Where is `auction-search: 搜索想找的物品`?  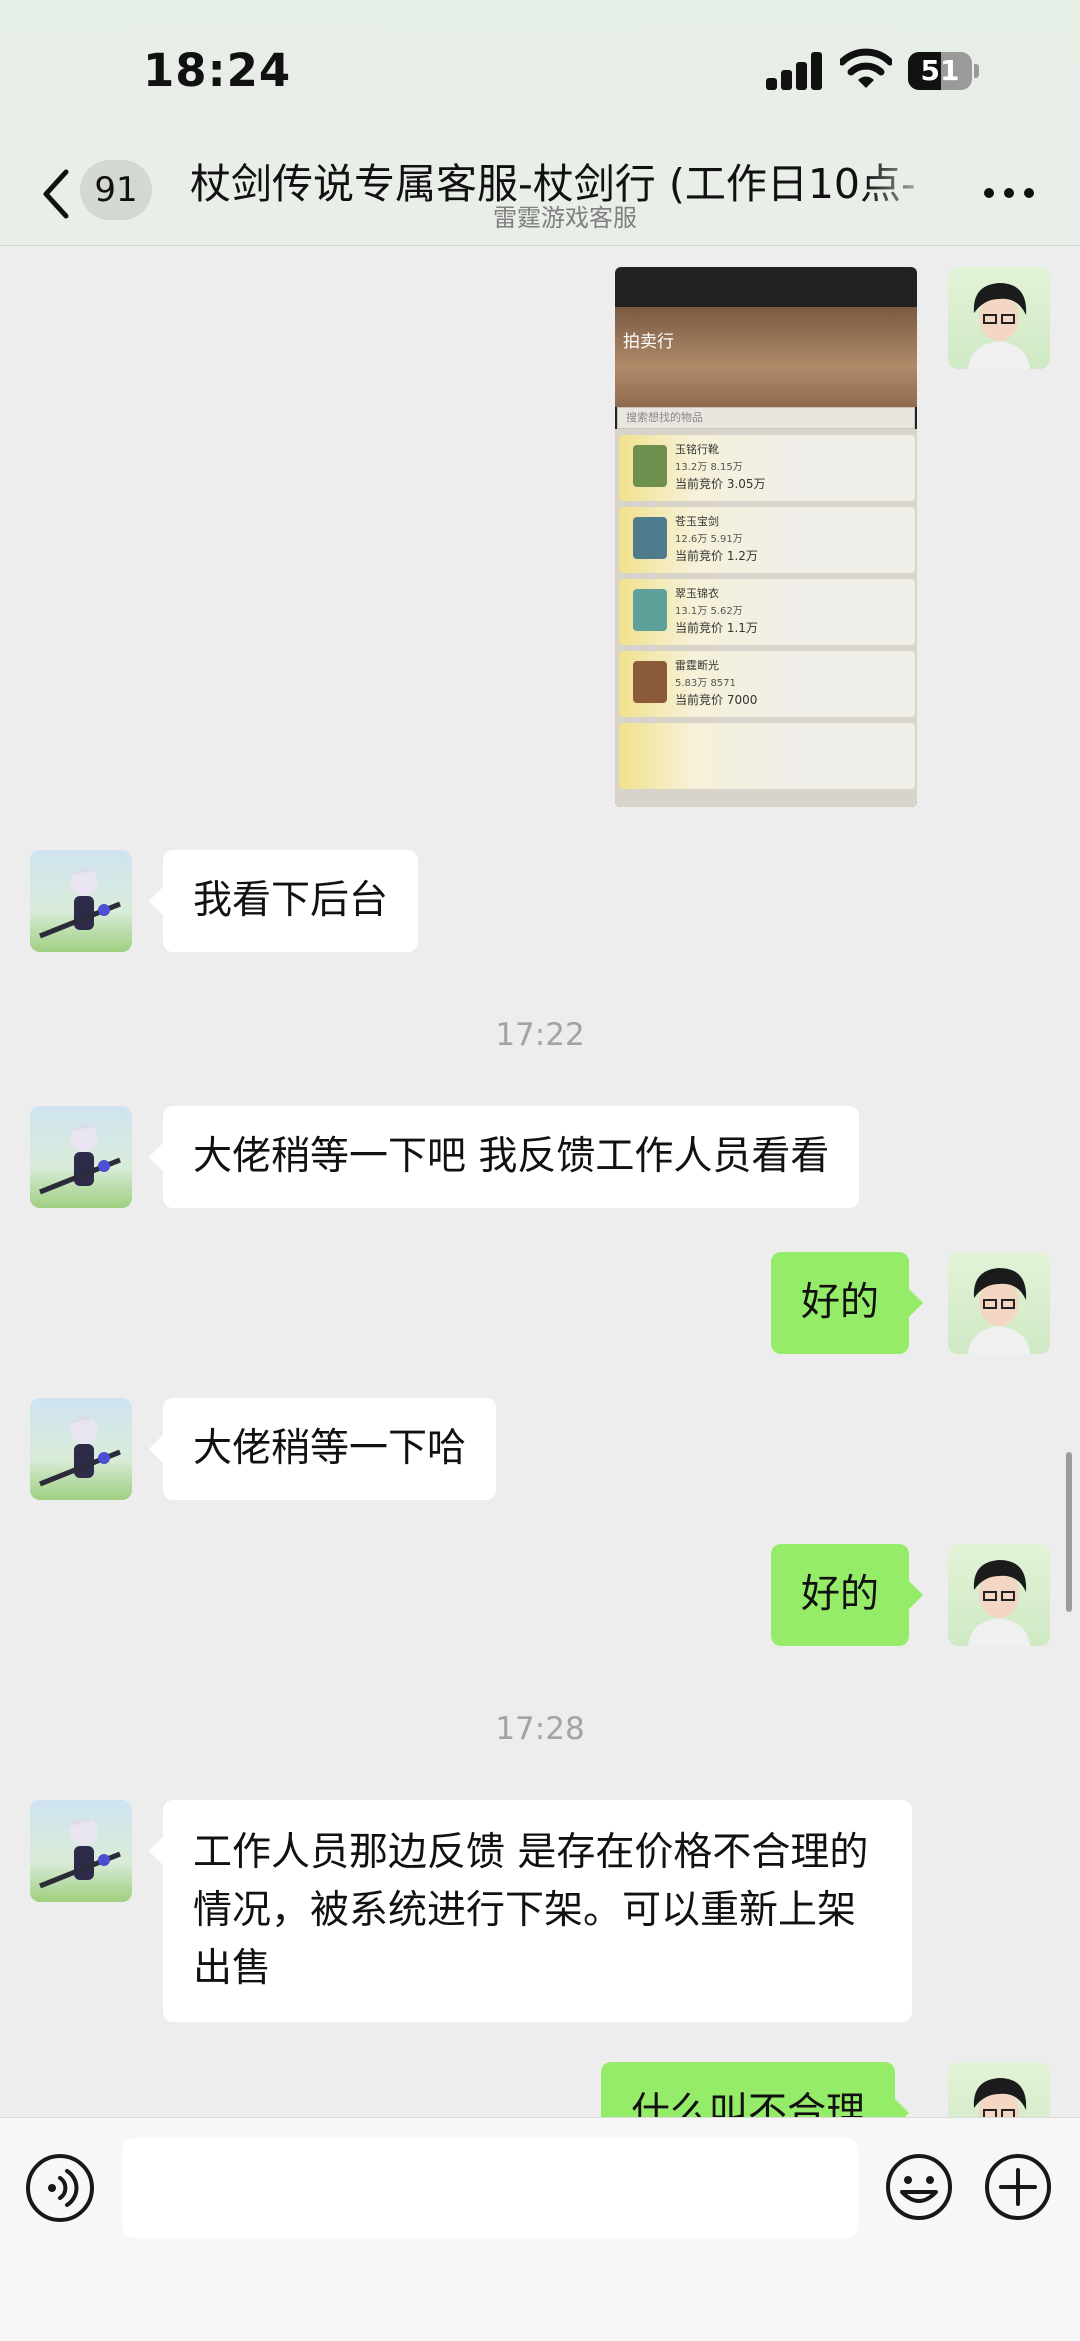 auction-search: 搜索想找的物品 is located at coordinates (766, 418).